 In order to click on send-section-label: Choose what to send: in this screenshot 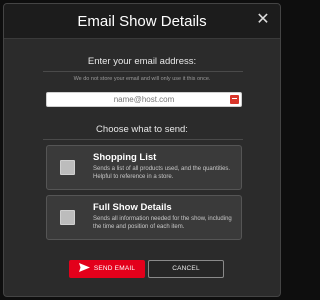, I will do `click(142, 129)`.